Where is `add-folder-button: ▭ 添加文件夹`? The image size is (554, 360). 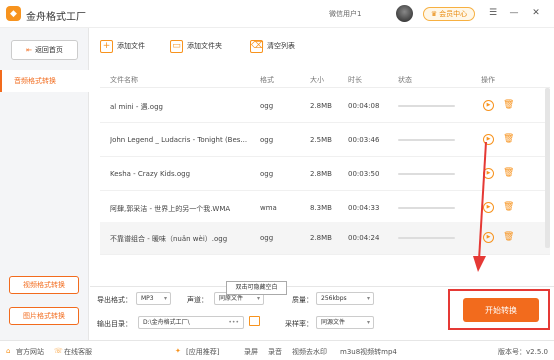 add-folder-button: ▭ 添加文件夹 is located at coordinates (196, 46).